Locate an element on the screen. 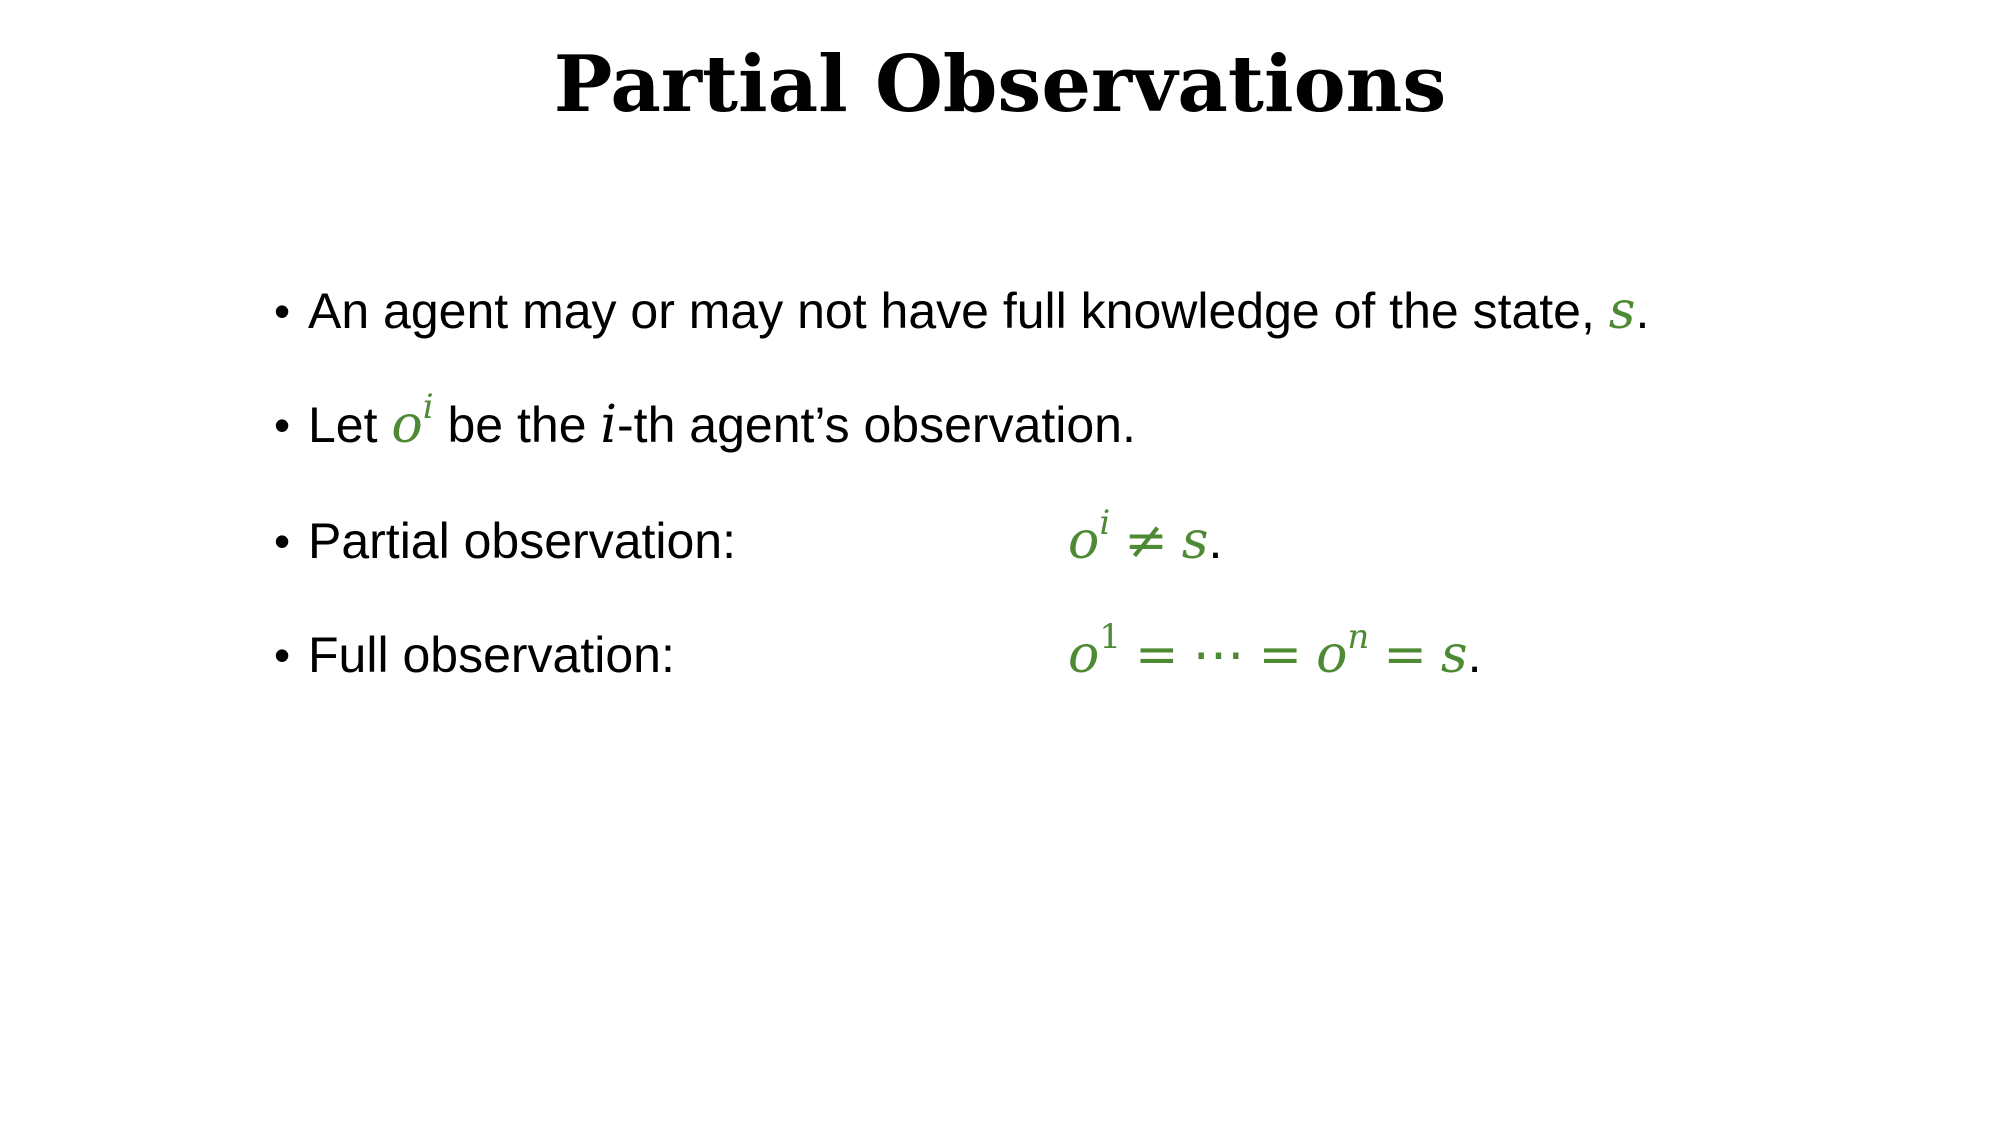 The image size is (2000, 1125). text-segment: be the is located at coordinates (517, 425).